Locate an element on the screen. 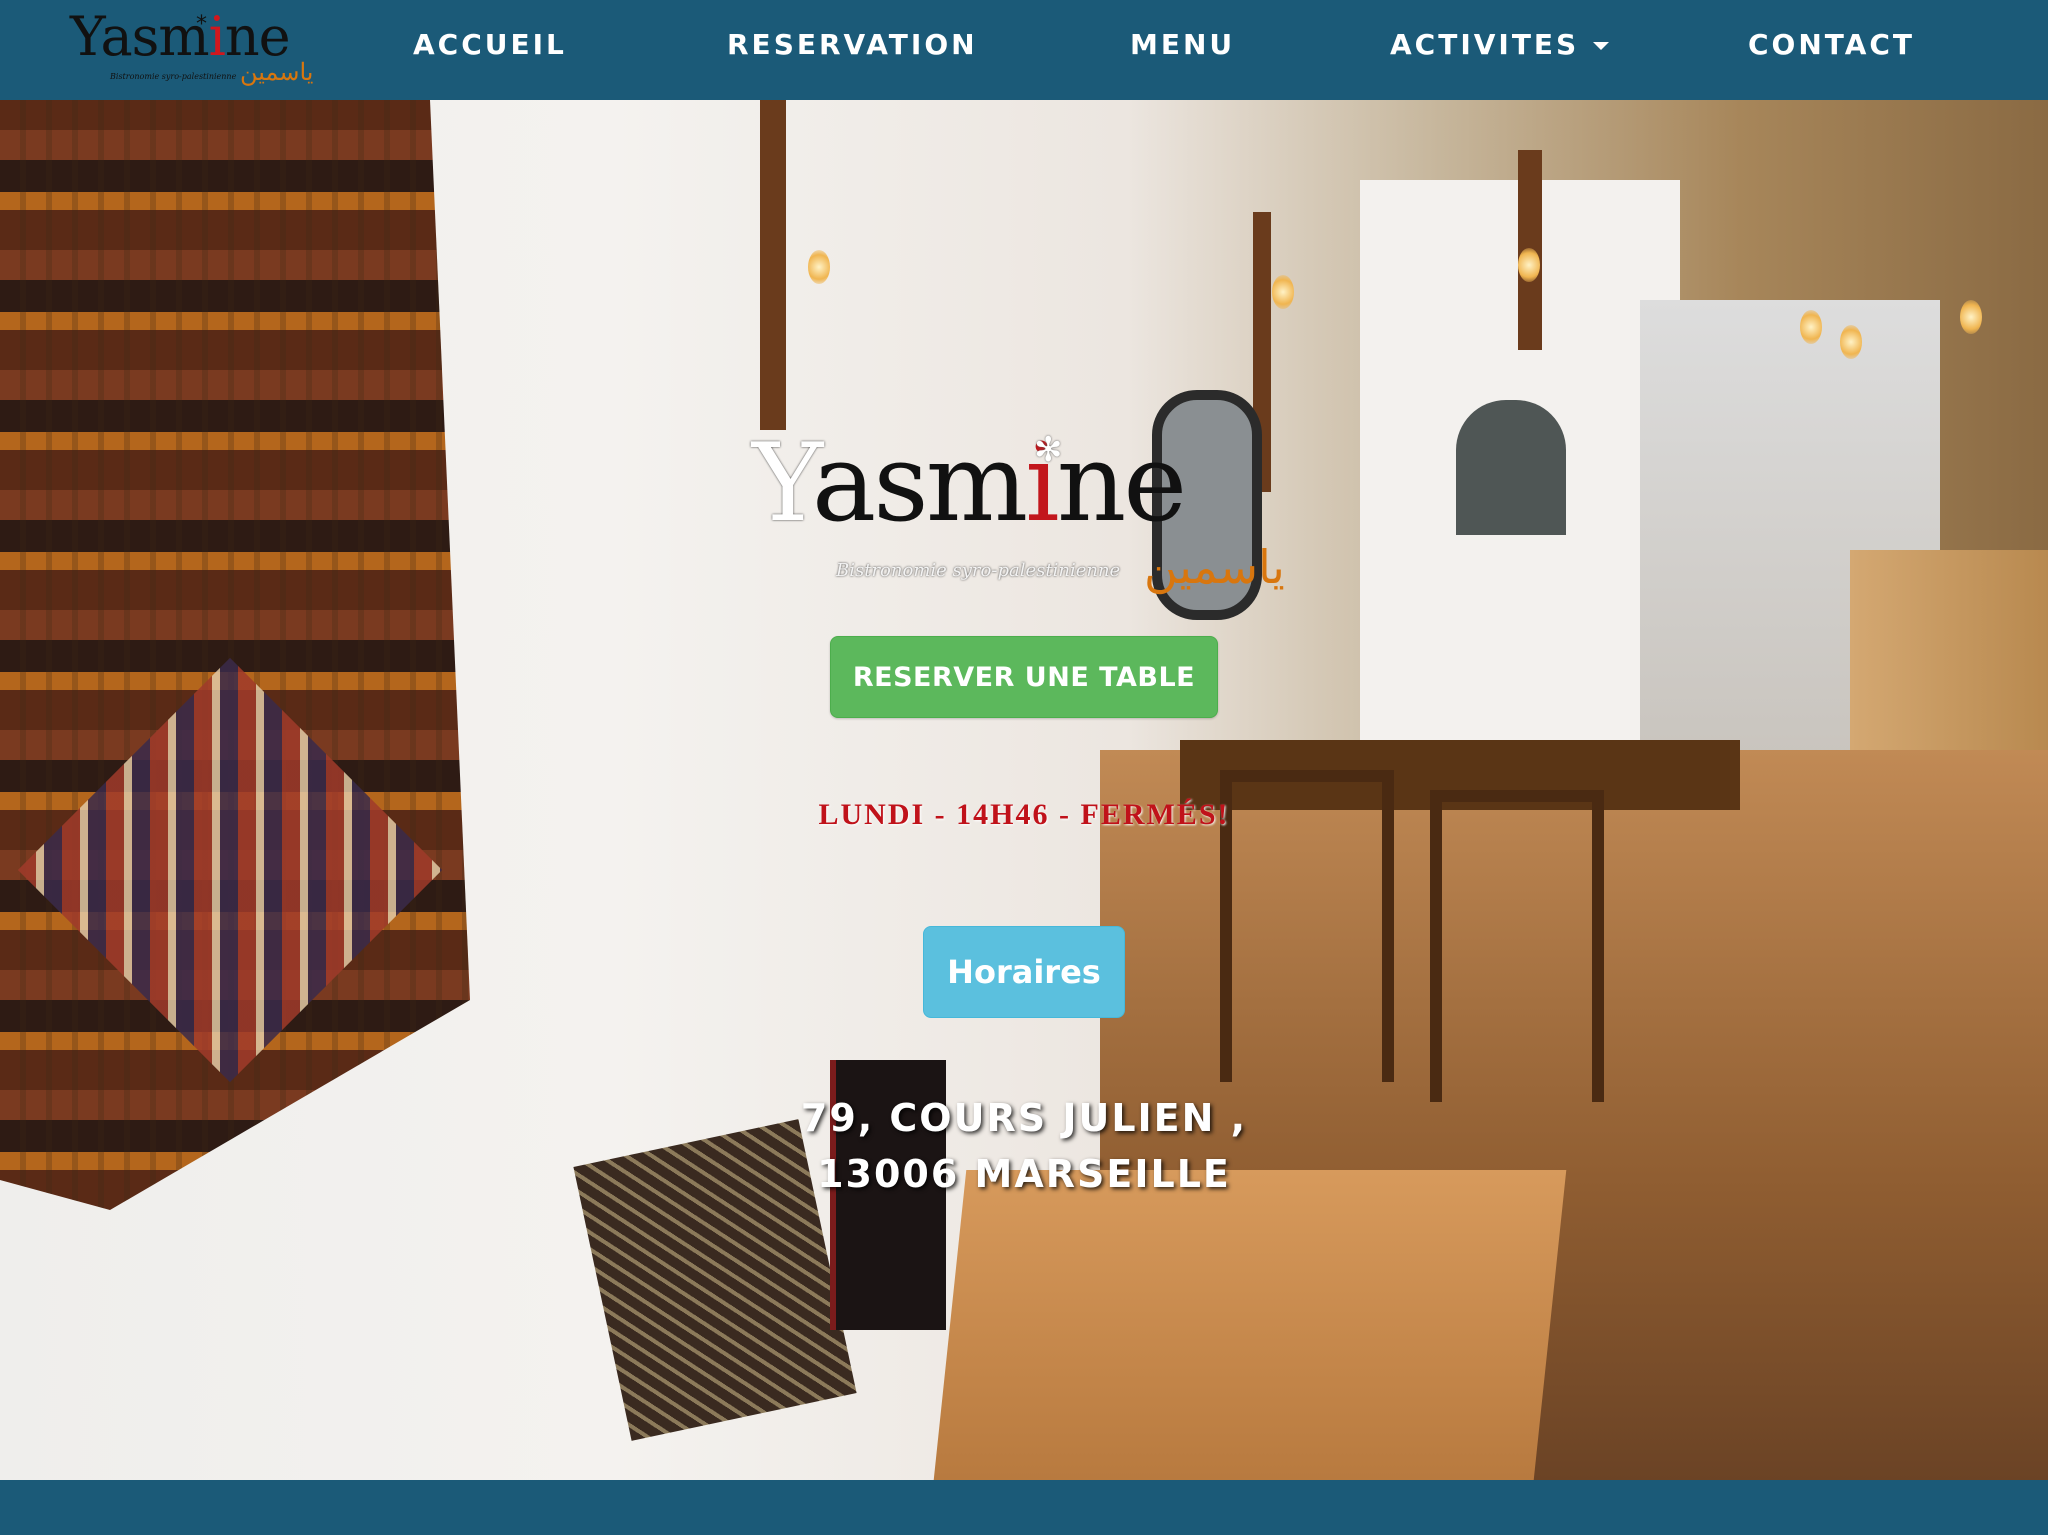 This screenshot has height=1535, width=2048. background-wall-lamp-post is located at coordinates (773, 265).